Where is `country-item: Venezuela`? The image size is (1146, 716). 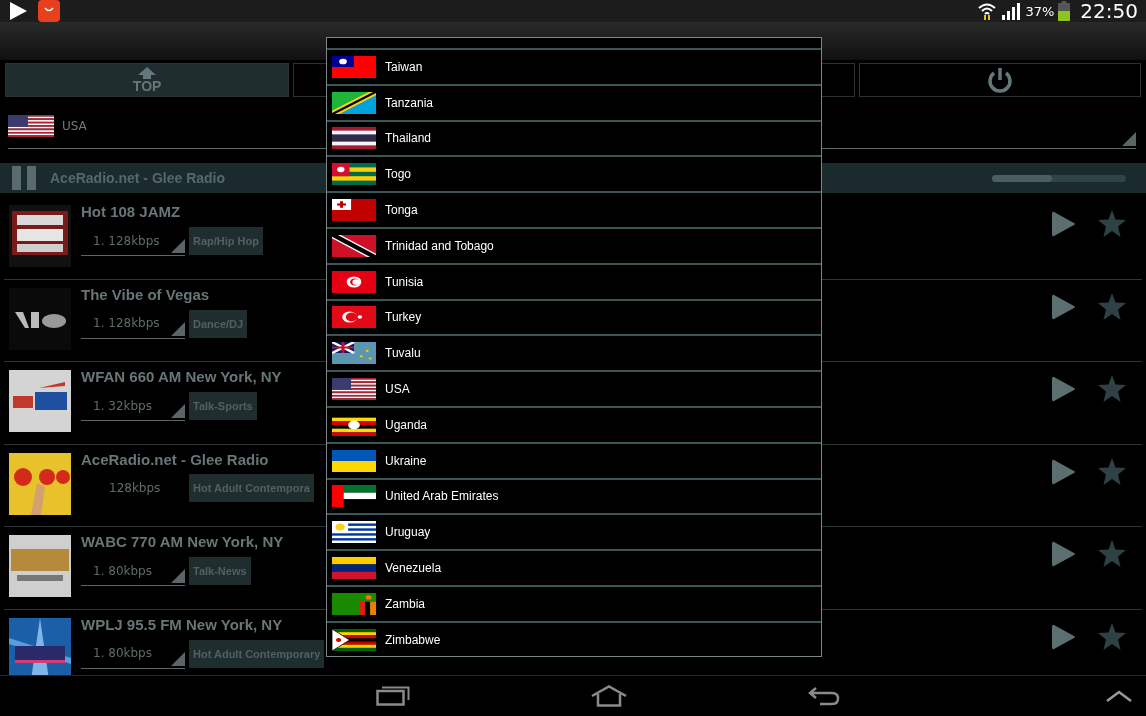
country-item: Venezuela is located at coordinates (574, 569).